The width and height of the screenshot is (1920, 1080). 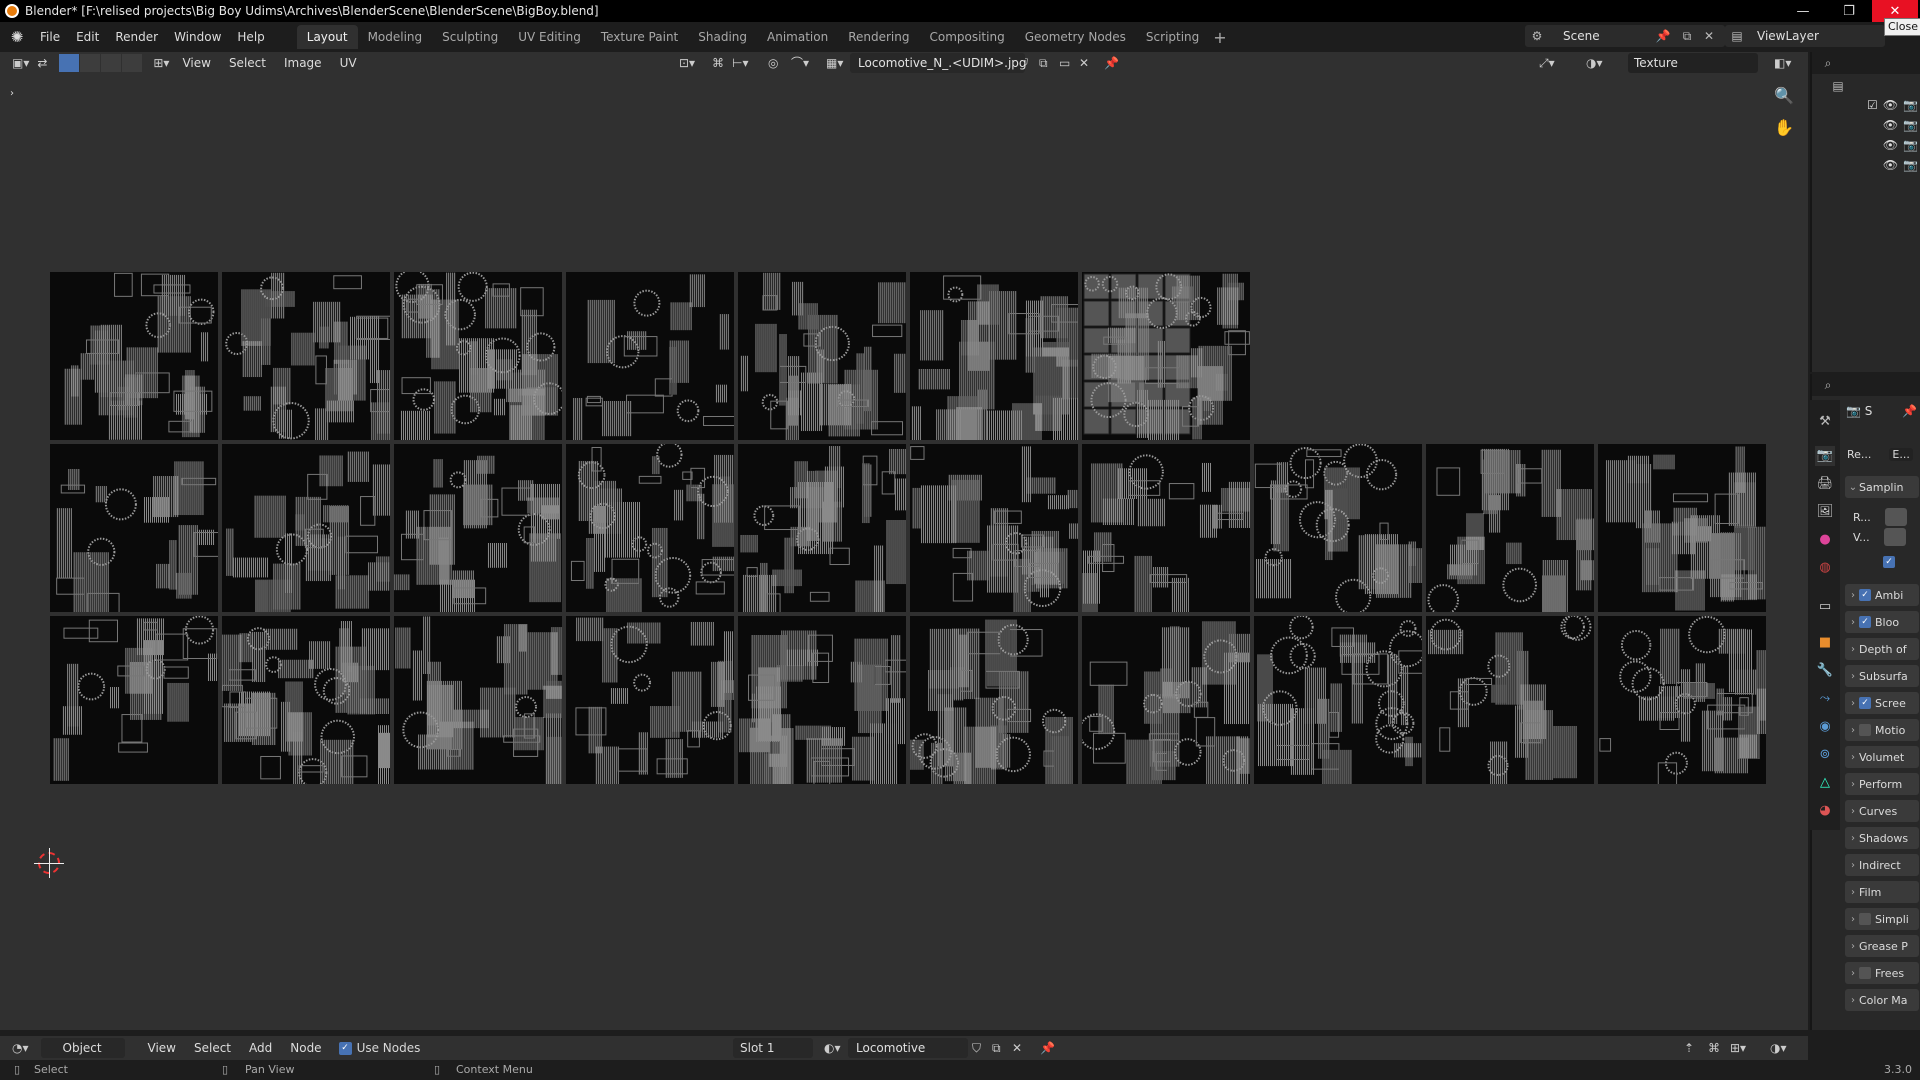 What do you see at coordinates (303, 63) in the screenshot?
I see `menu-image: Image` at bounding box center [303, 63].